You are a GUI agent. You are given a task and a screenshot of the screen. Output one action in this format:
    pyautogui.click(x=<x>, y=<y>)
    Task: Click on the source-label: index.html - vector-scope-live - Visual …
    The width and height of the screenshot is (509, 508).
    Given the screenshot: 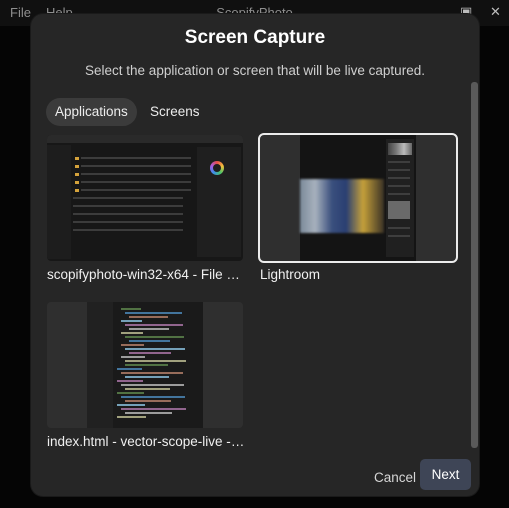 What is the action you would take?
    pyautogui.click(x=147, y=441)
    